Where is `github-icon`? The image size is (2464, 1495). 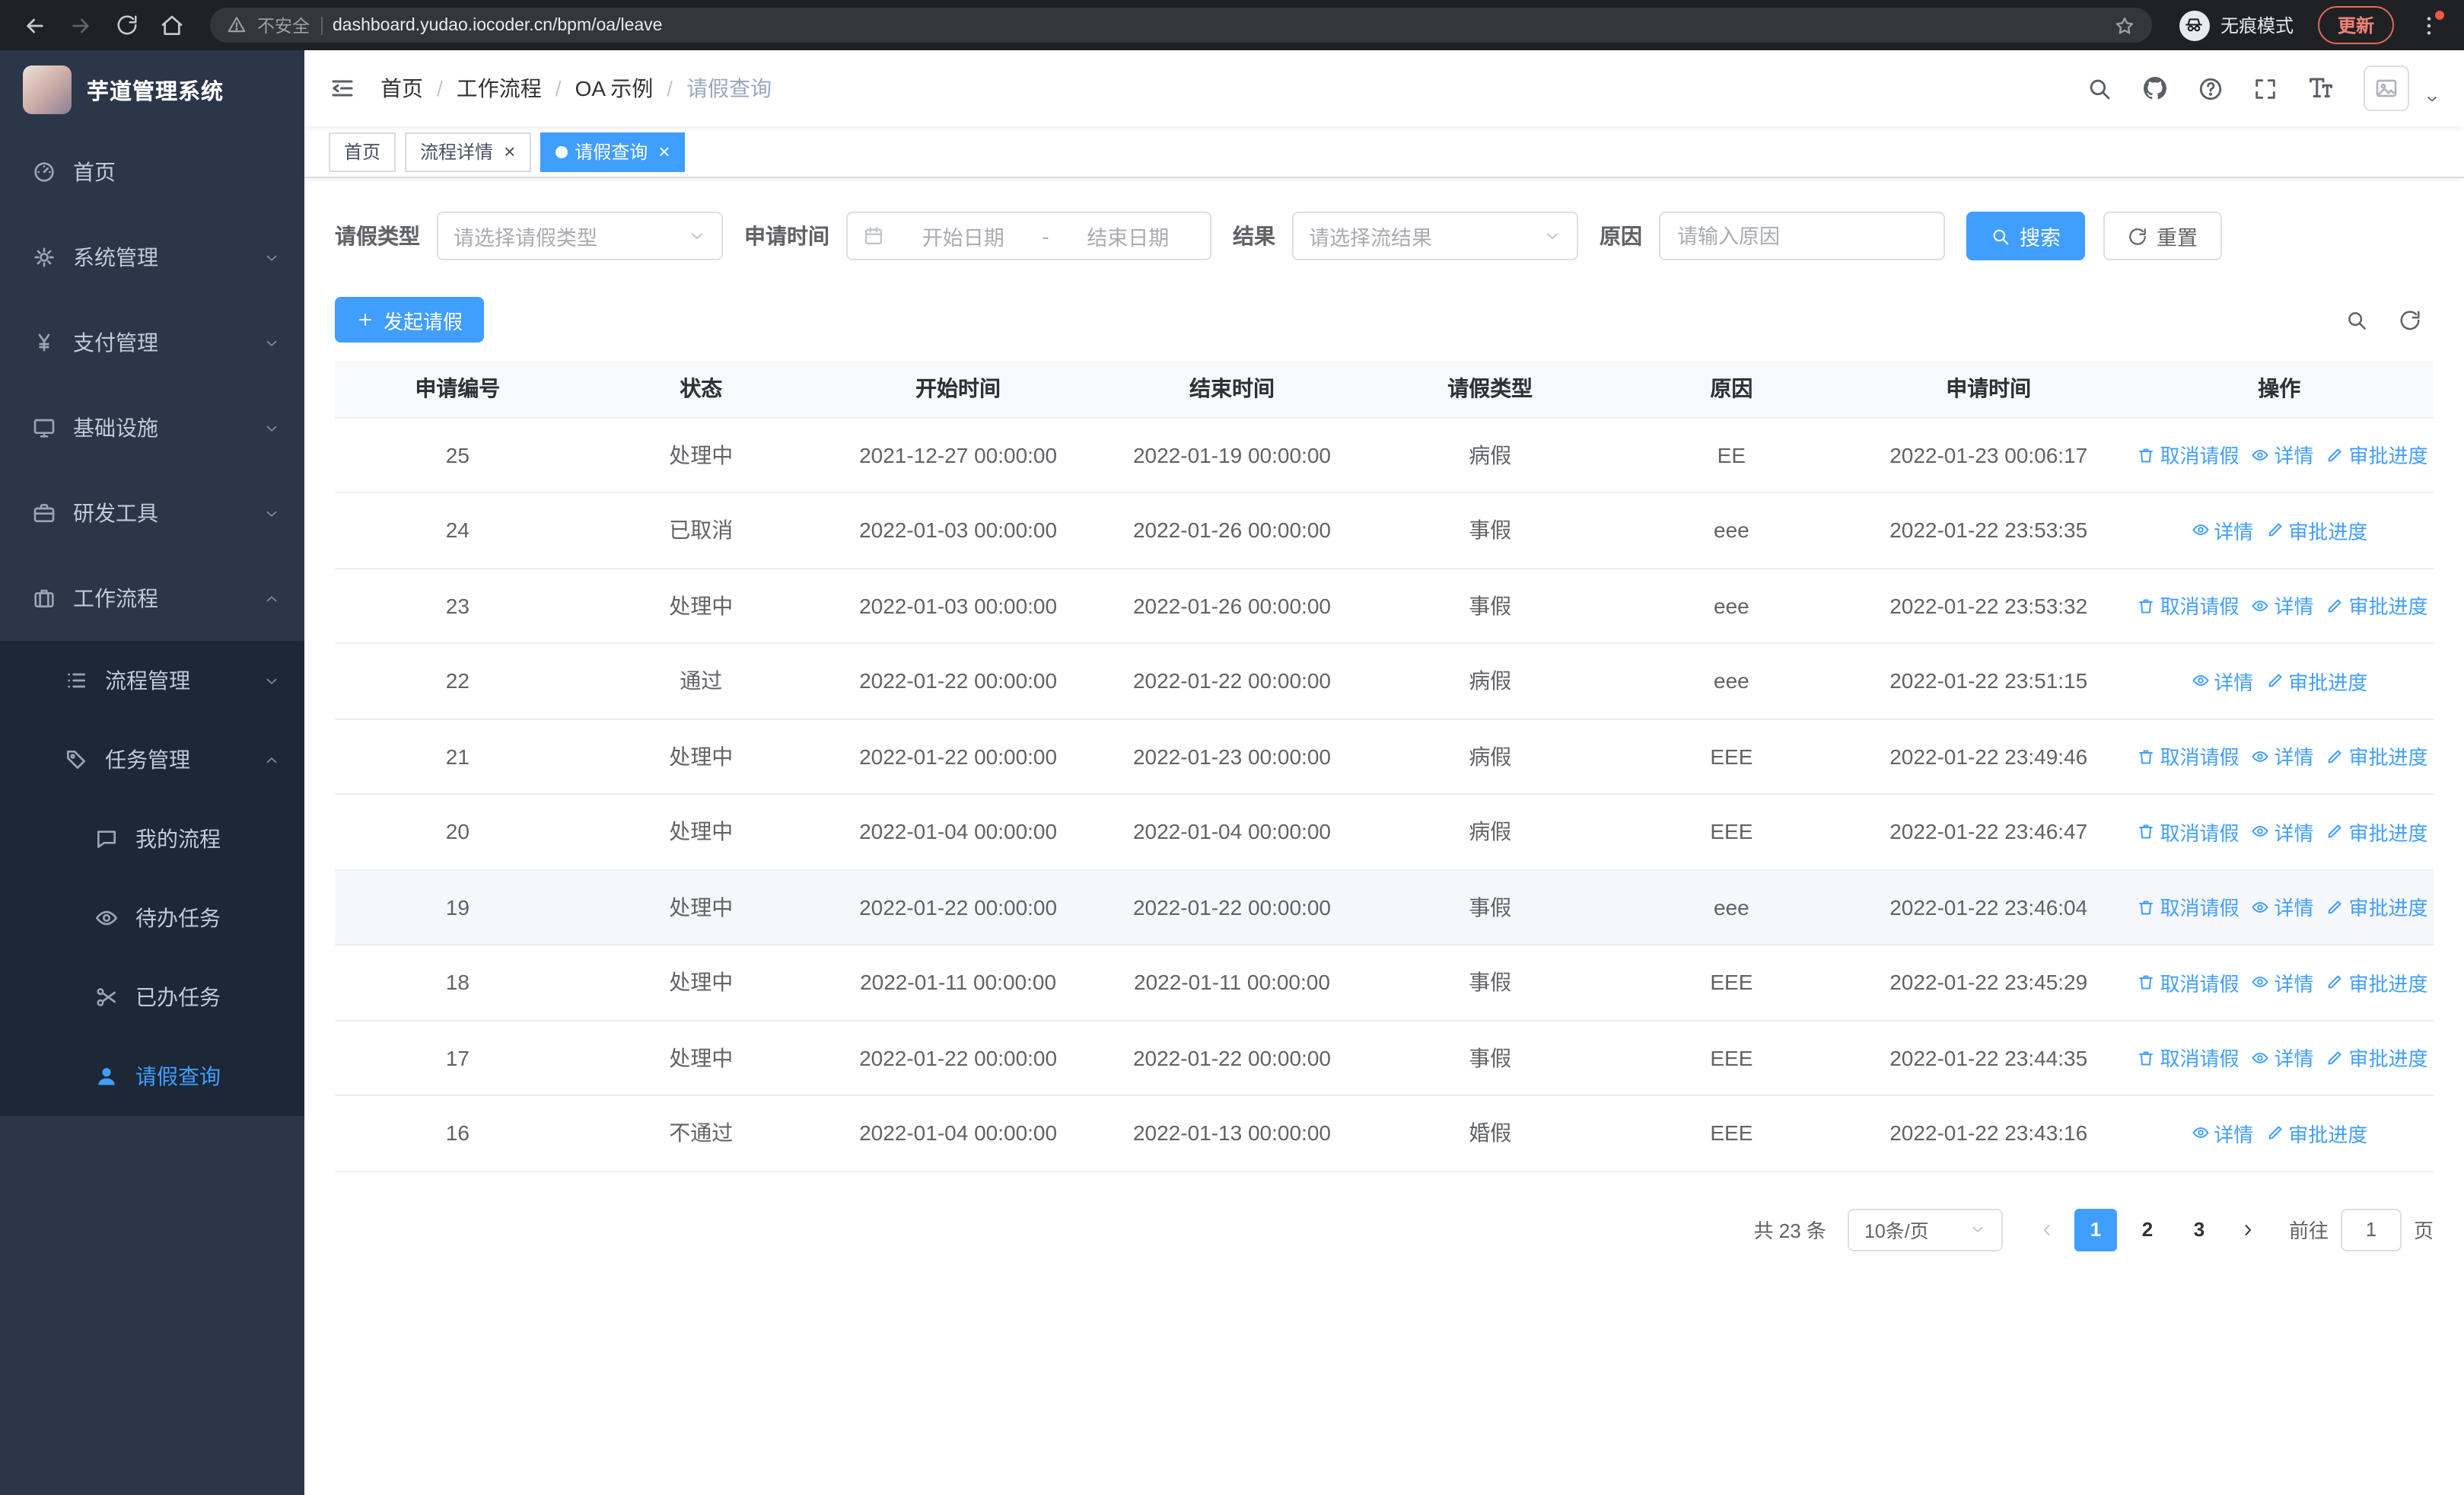 github-icon is located at coordinates (2155, 89).